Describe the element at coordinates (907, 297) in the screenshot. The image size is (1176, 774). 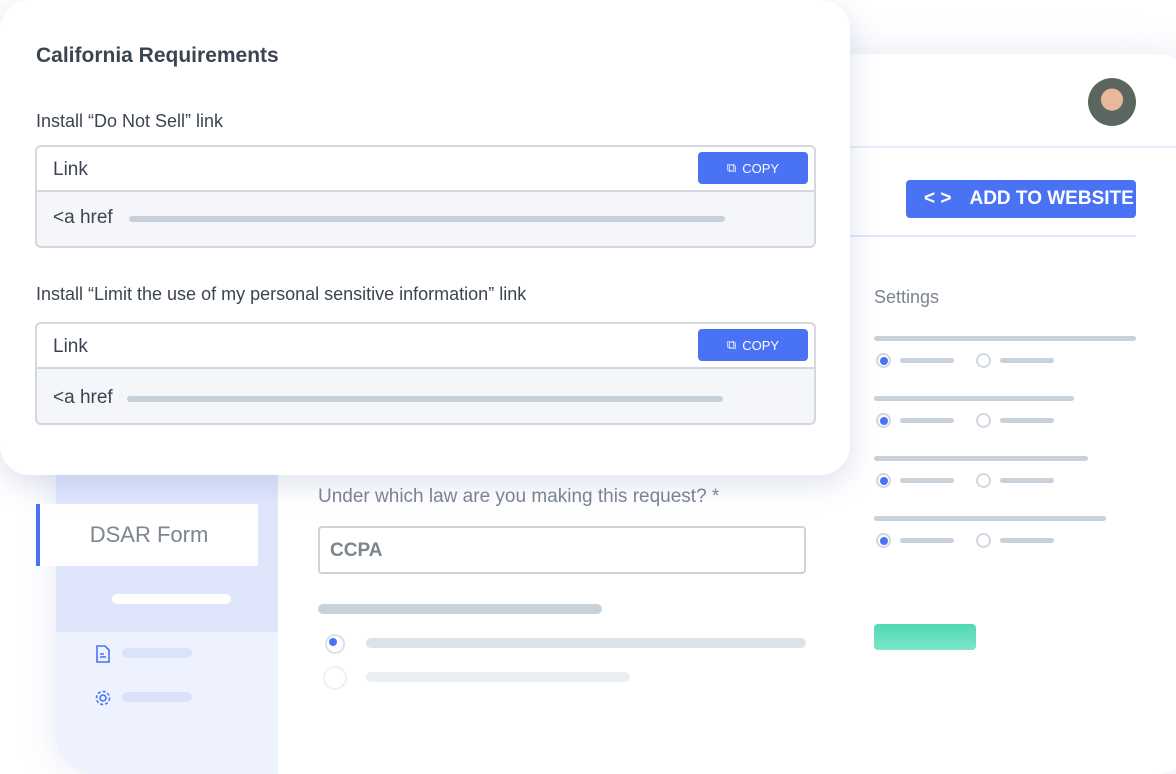
I see `settings-title: Settings` at that location.